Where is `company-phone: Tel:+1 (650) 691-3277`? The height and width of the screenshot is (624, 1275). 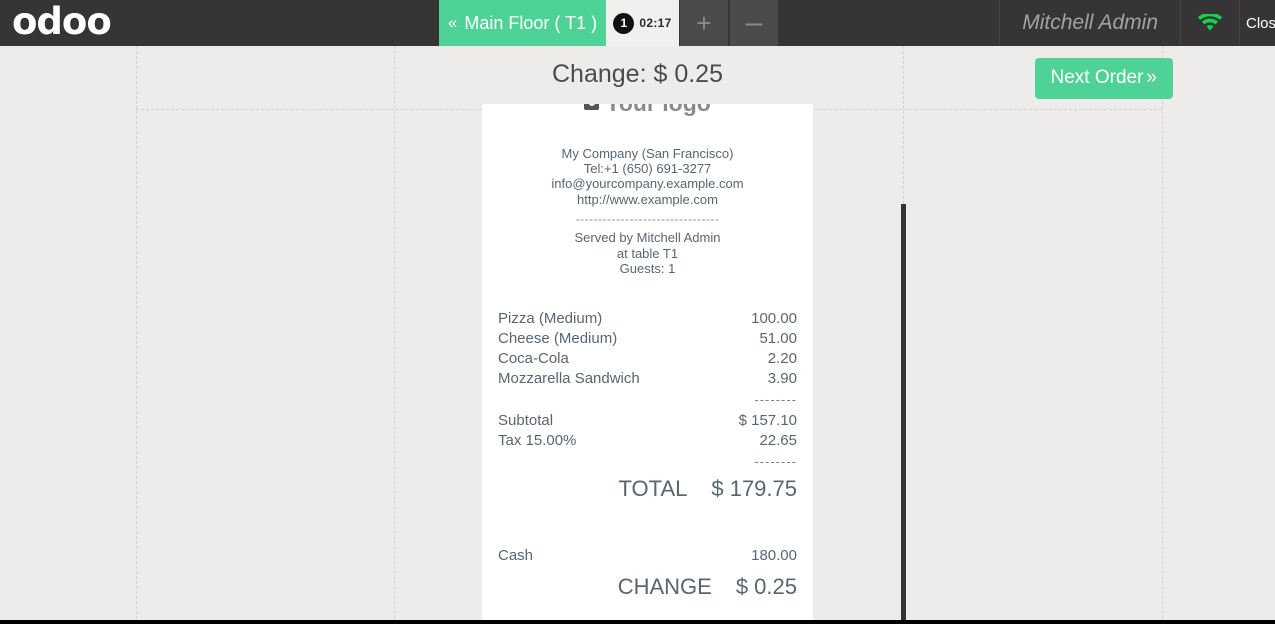 company-phone: Tel:+1 (650) 691-3277 is located at coordinates (647, 168).